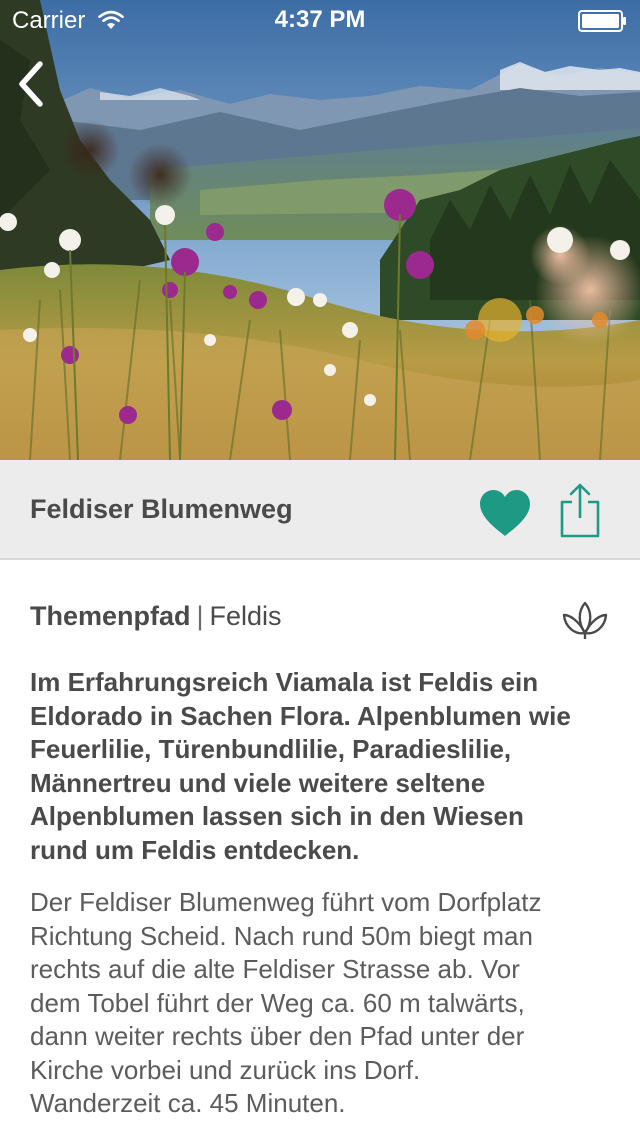  I want to click on back-button, so click(32, 84).